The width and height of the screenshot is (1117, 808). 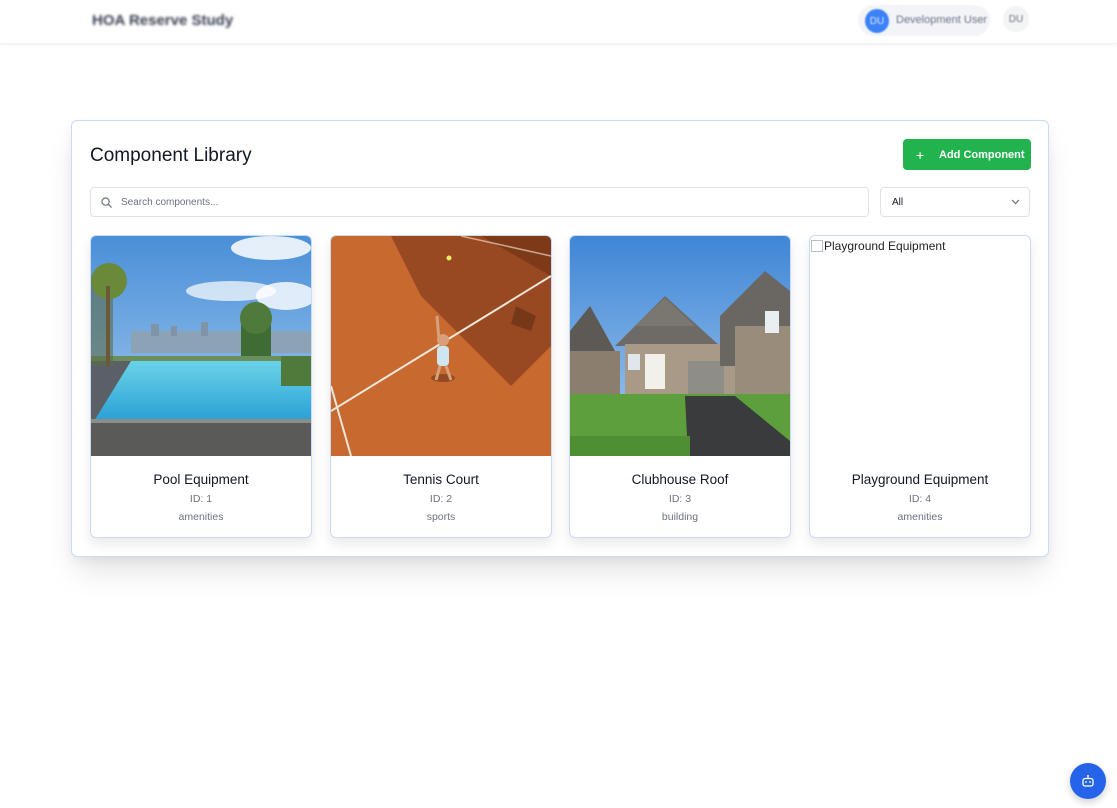 I want to click on user-avatar: DU, so click(x=877, y=21).